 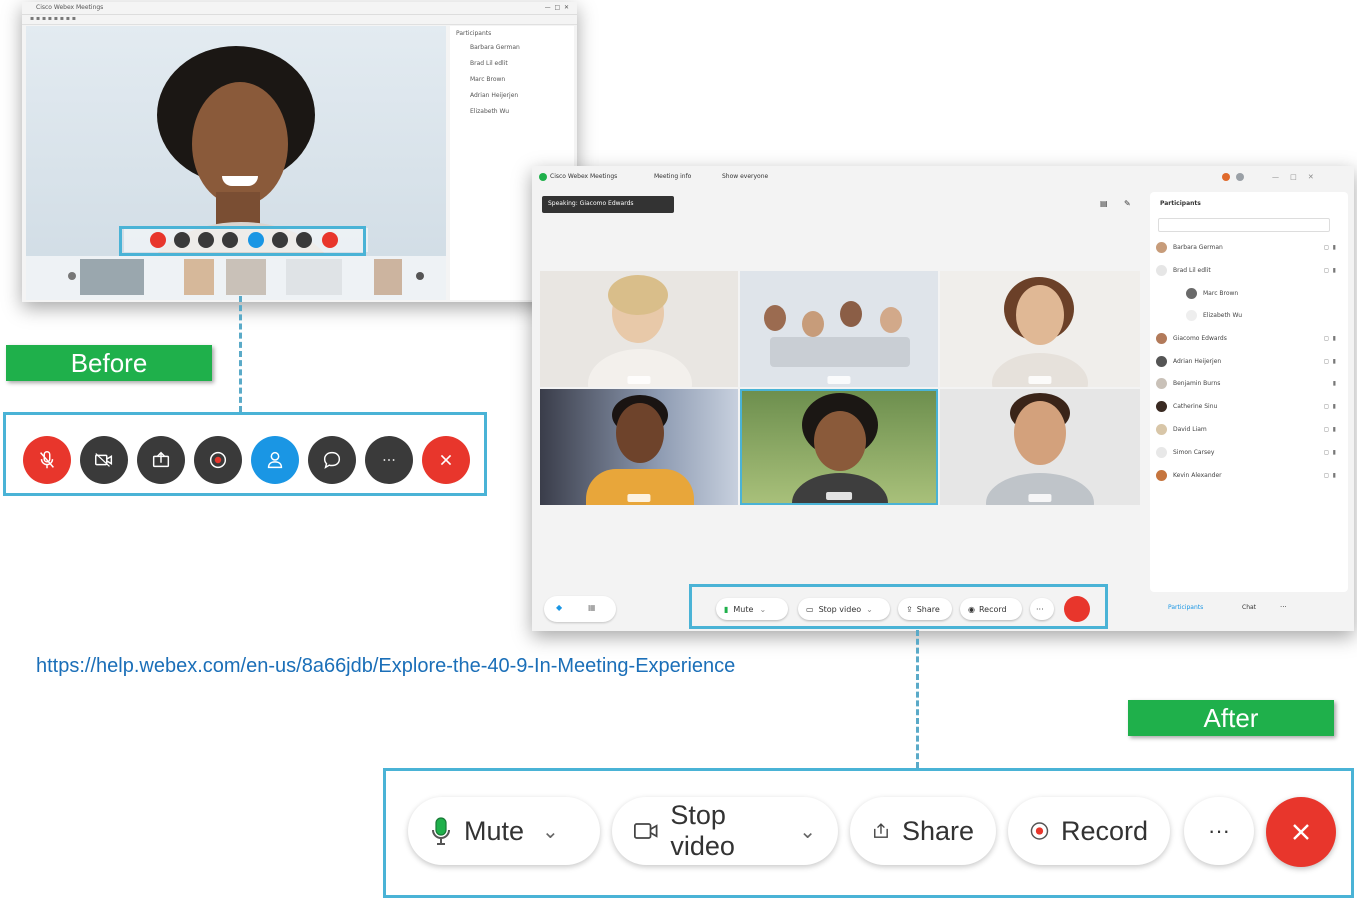 I want to click on mute-button: Mute ⌄, so click(x=504, y=831).